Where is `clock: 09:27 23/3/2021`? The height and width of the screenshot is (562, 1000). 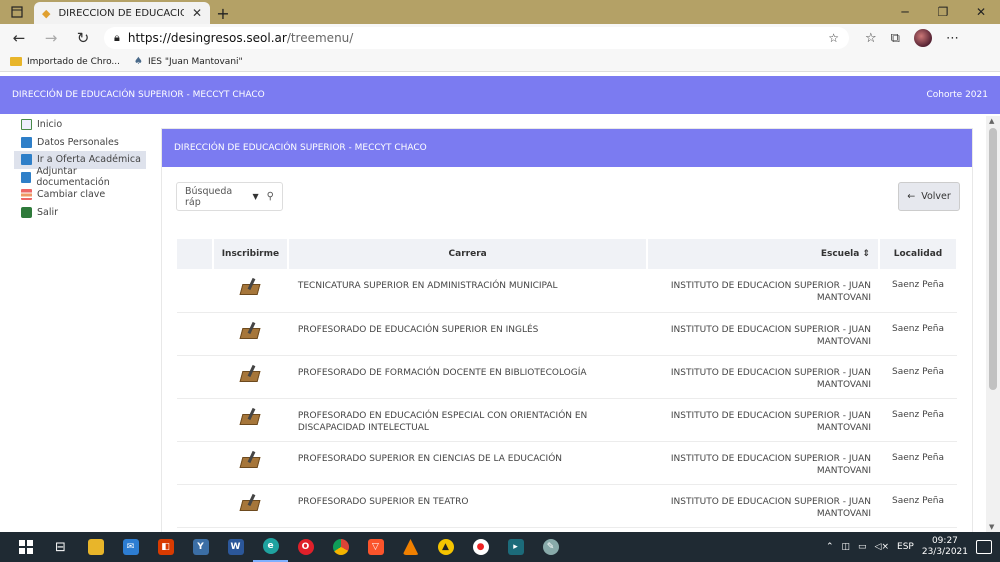
clock: 09:27 23/3/2021 is located at coordinates (945, 547).